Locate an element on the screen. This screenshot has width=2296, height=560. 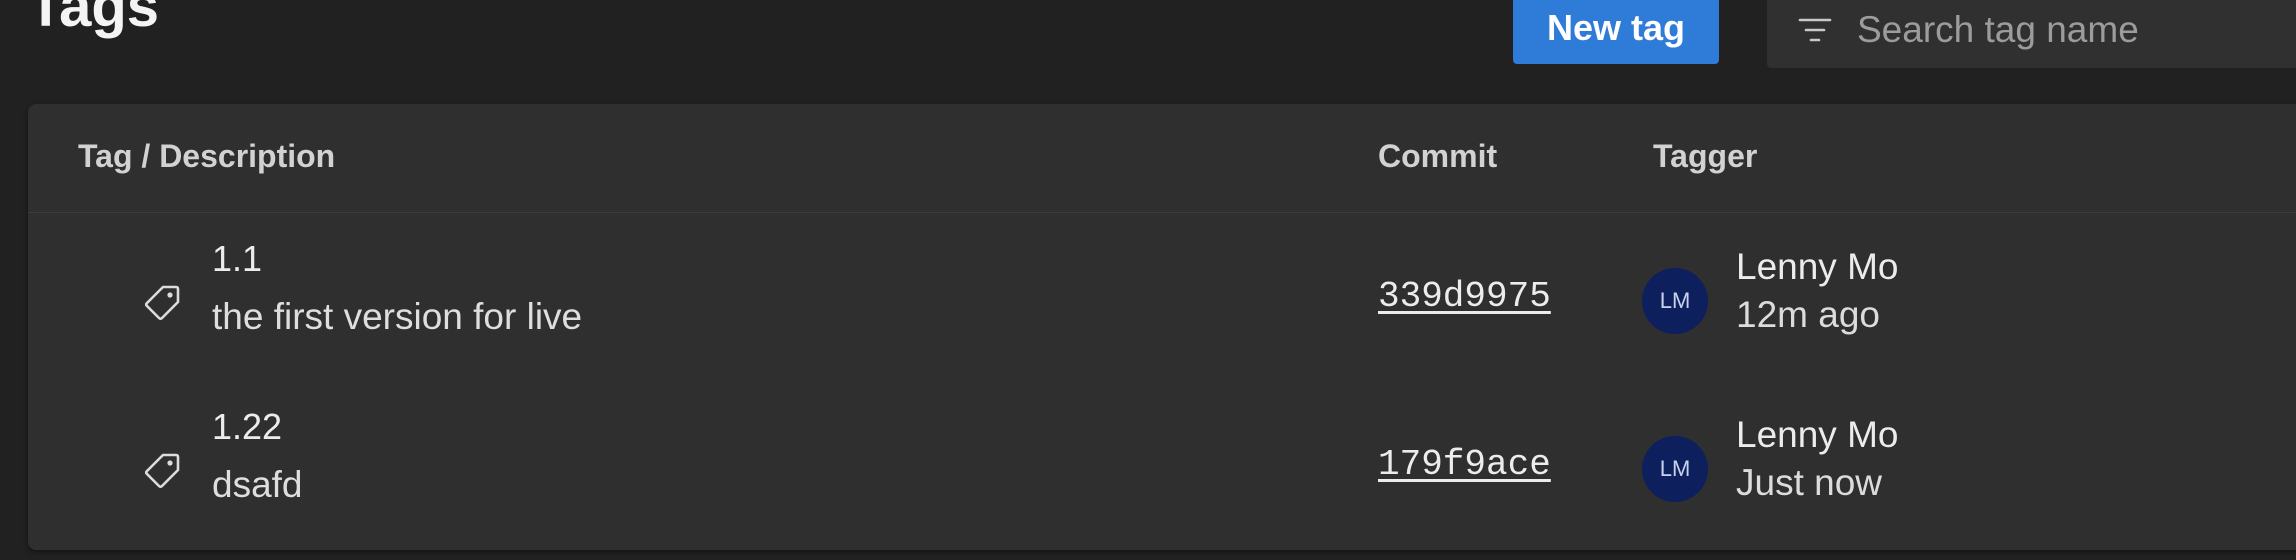
search-box is located at coordinates (2031, 34).